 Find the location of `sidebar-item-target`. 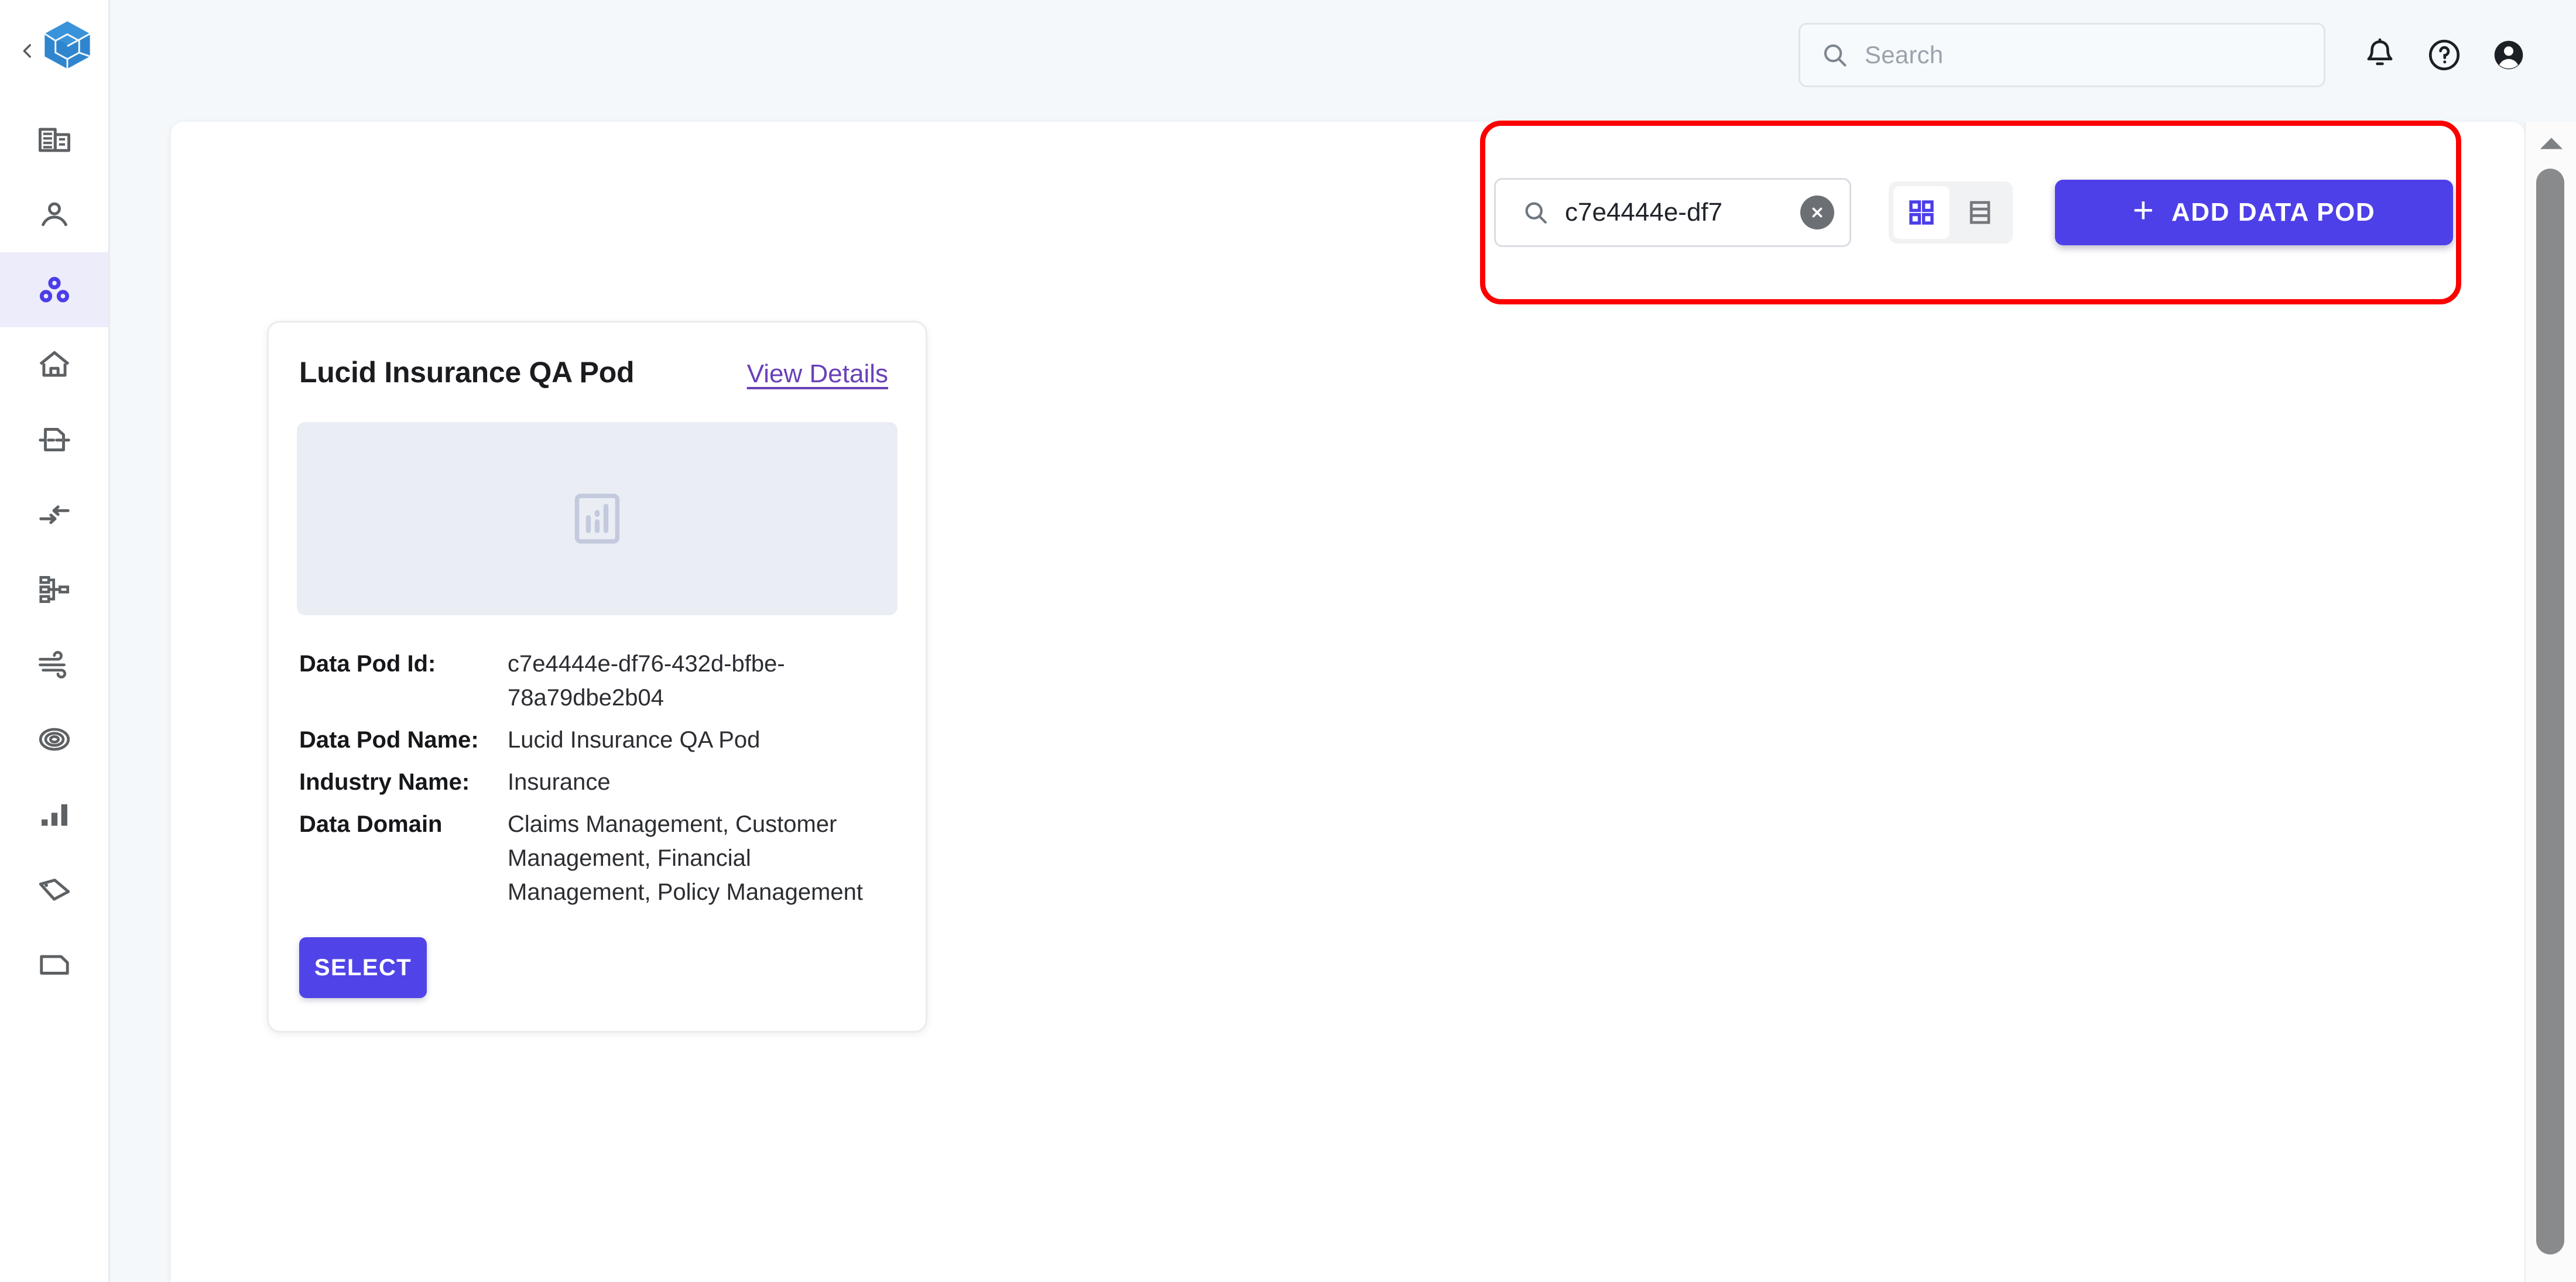

sidebar-item-target is located at coordinates (54, 739).